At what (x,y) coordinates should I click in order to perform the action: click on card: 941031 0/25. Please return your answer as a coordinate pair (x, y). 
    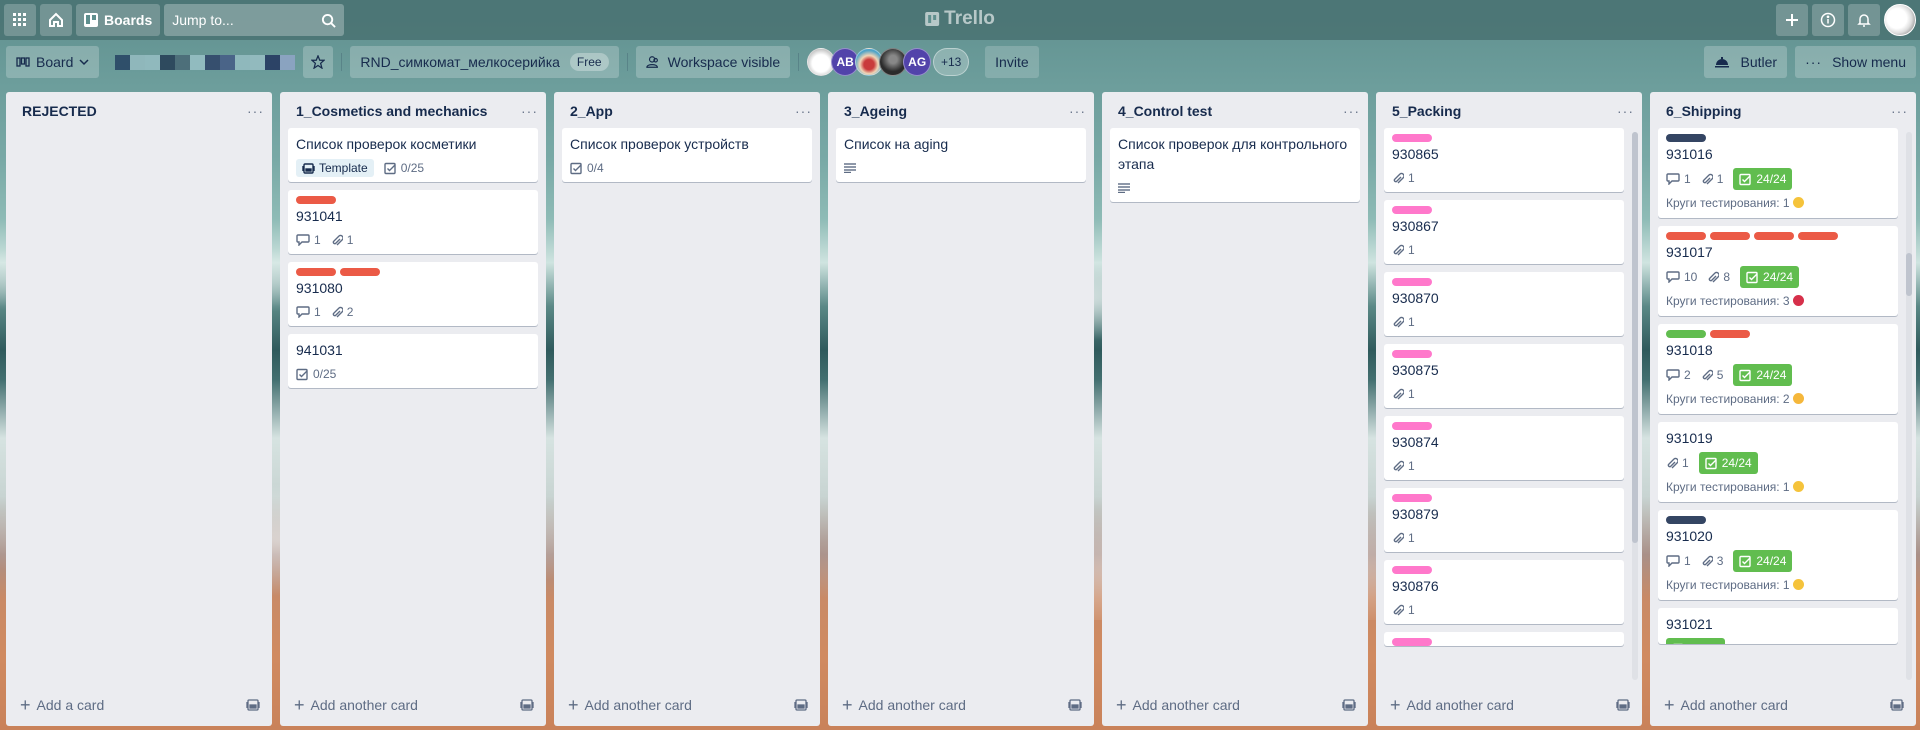
    Looking at the image, I should click on (413, 361).